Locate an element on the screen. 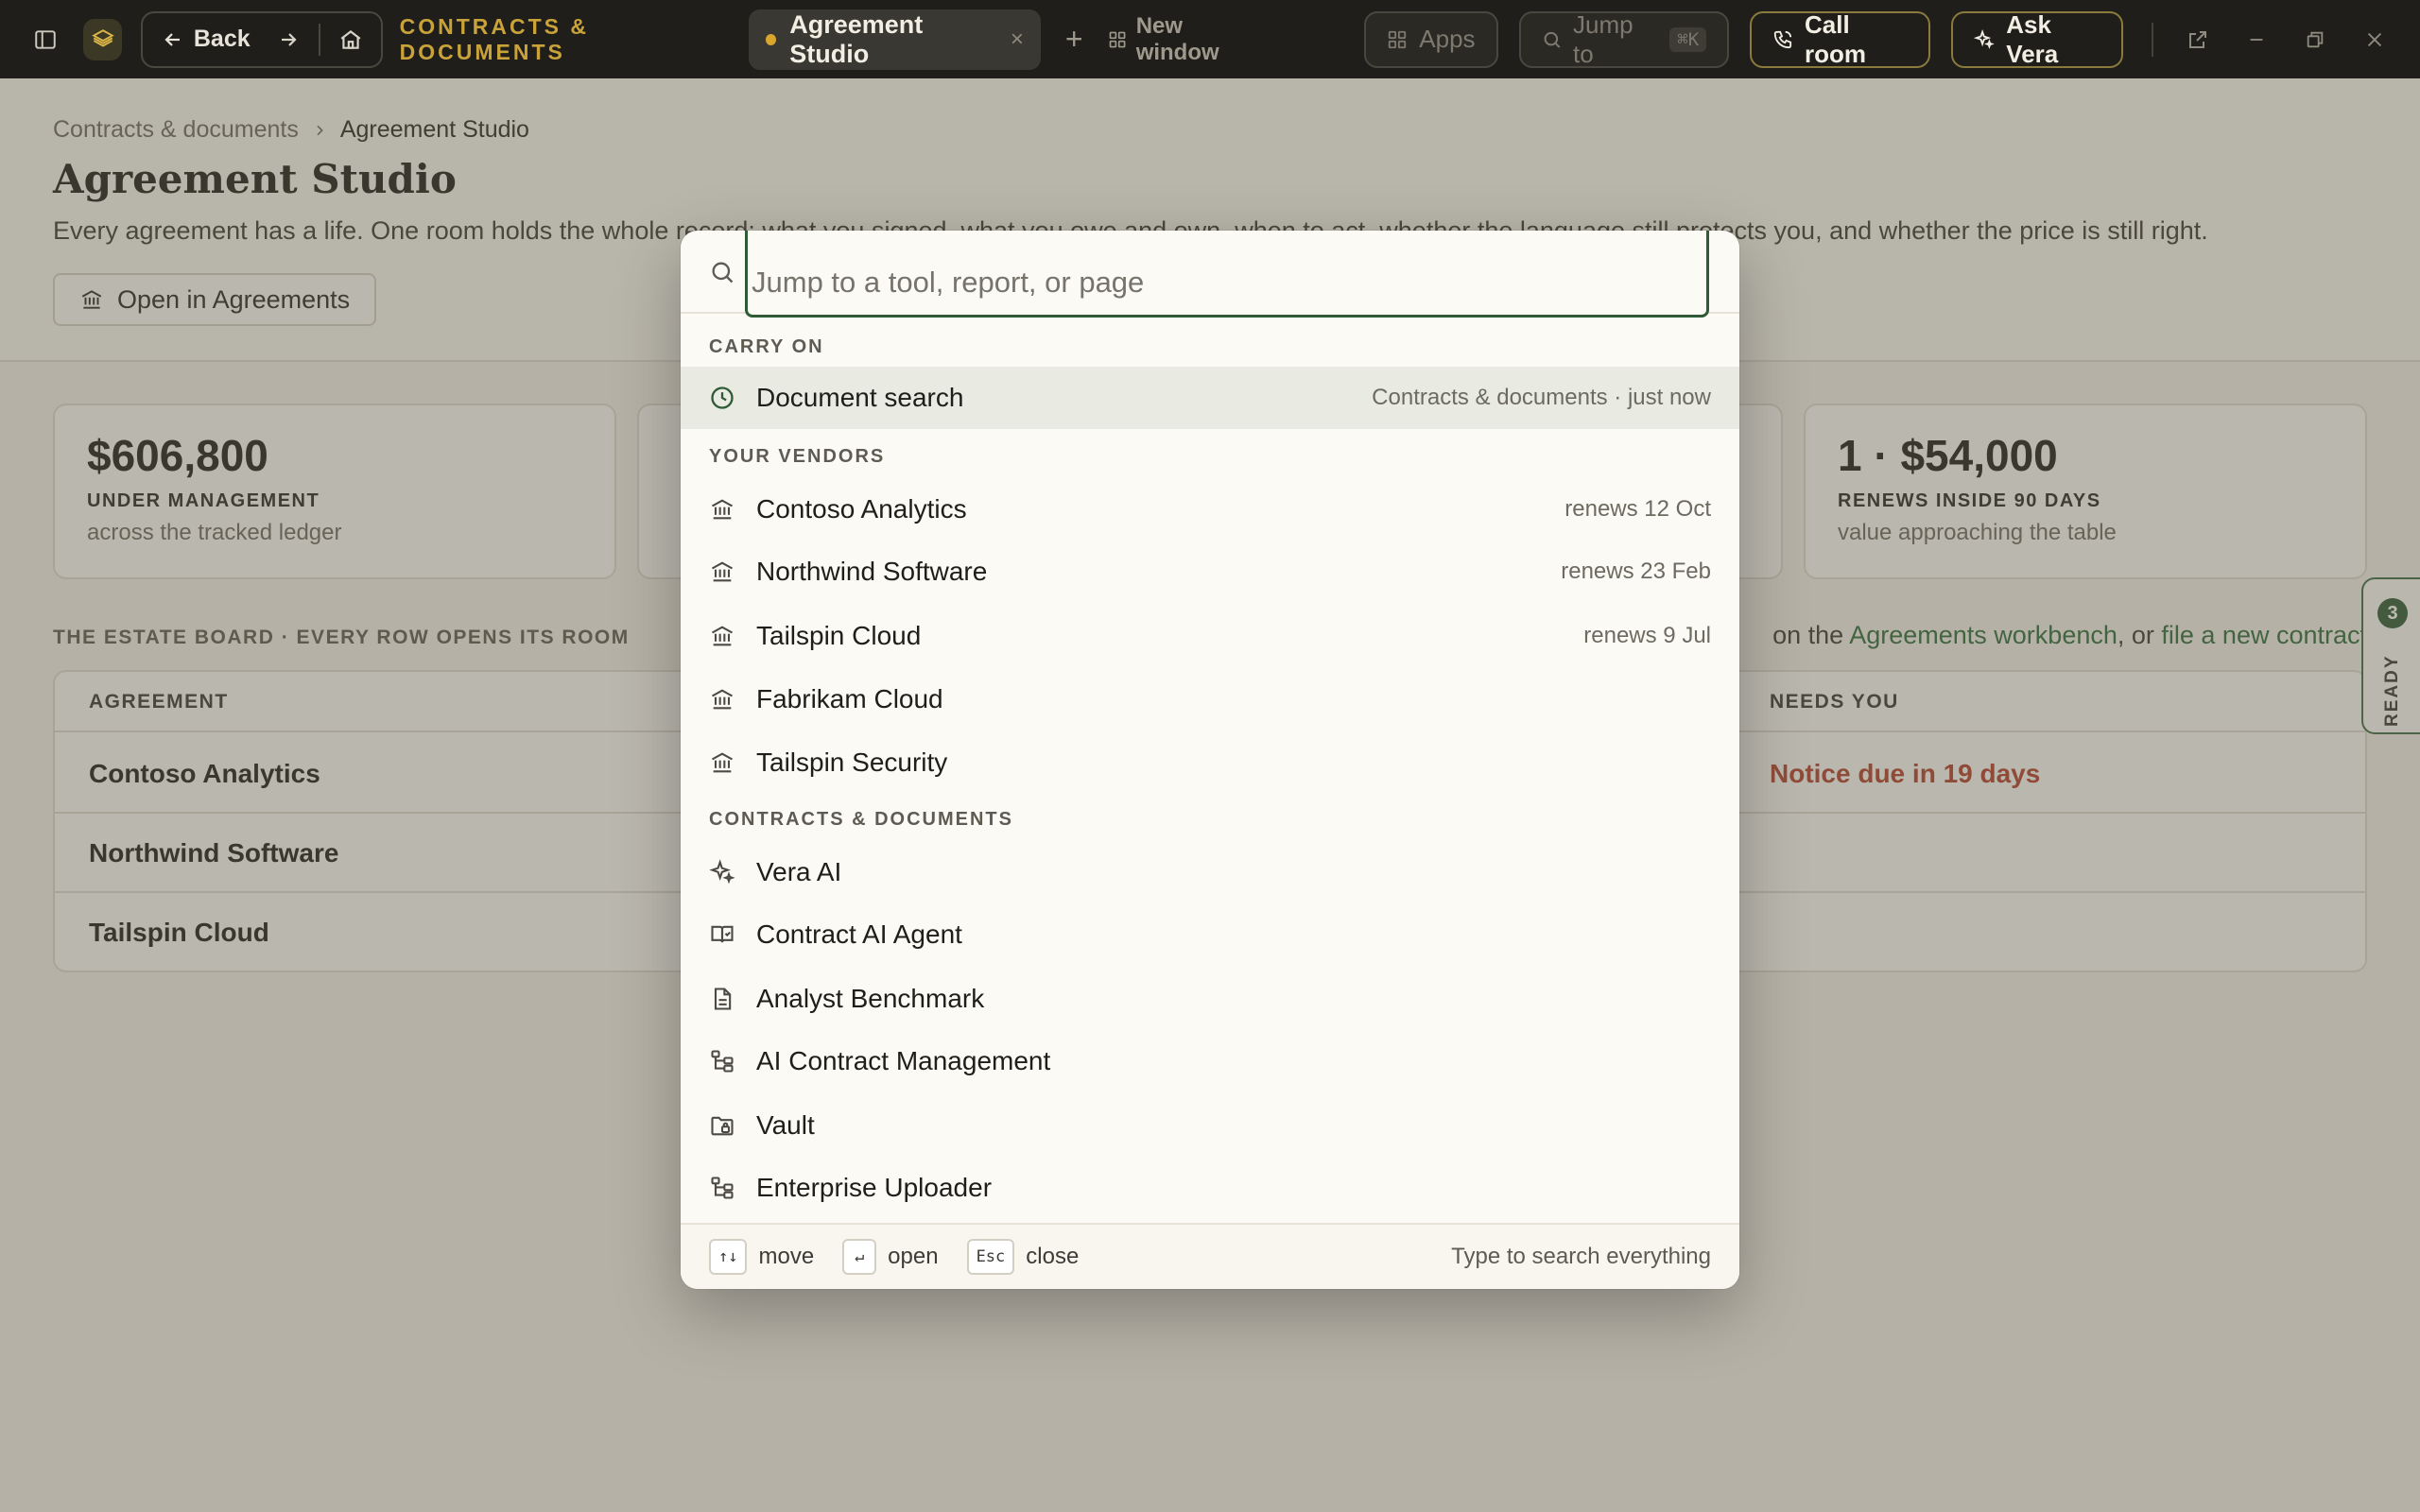  new-window-button: New window is located at coordinates (1184, 39).